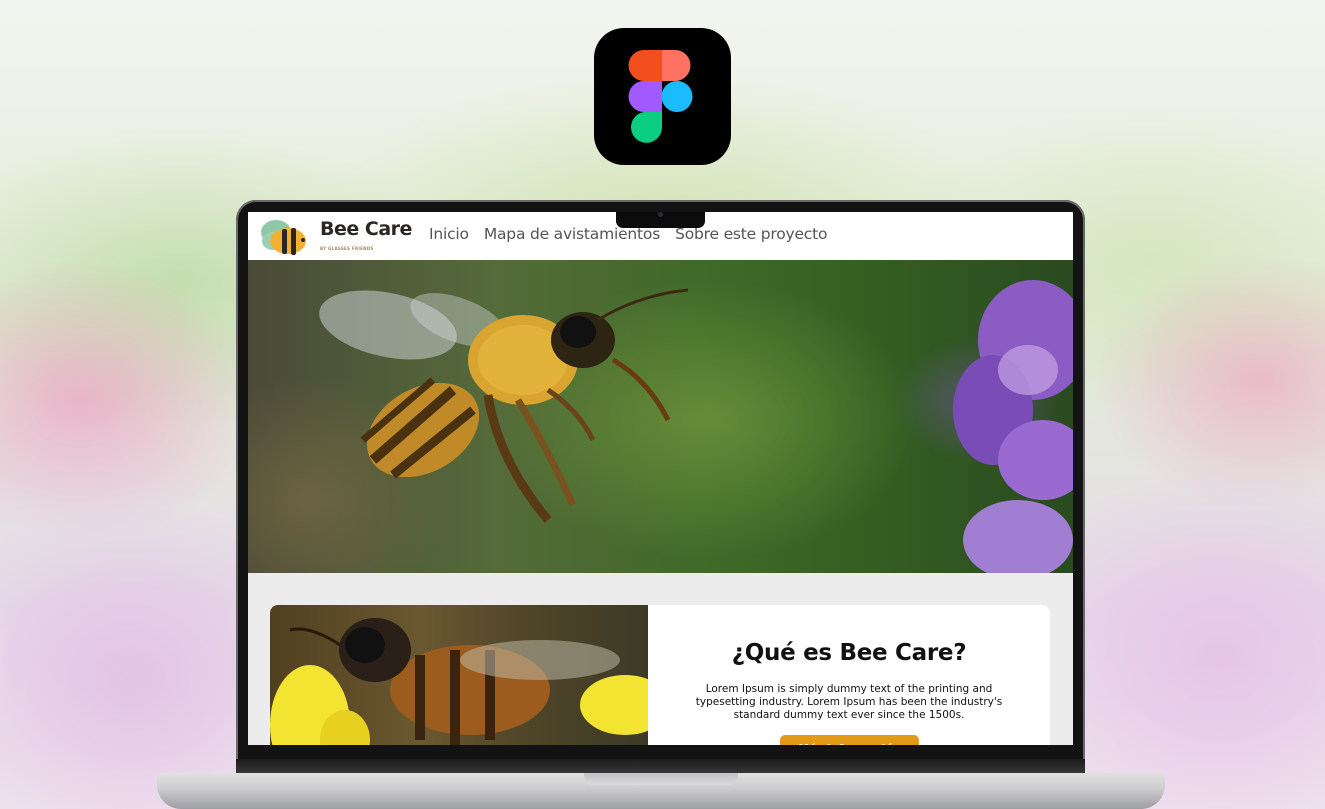 This screenshot has height=809, width=1325. I want to click on figma-logo-icon, so click(660, 96).